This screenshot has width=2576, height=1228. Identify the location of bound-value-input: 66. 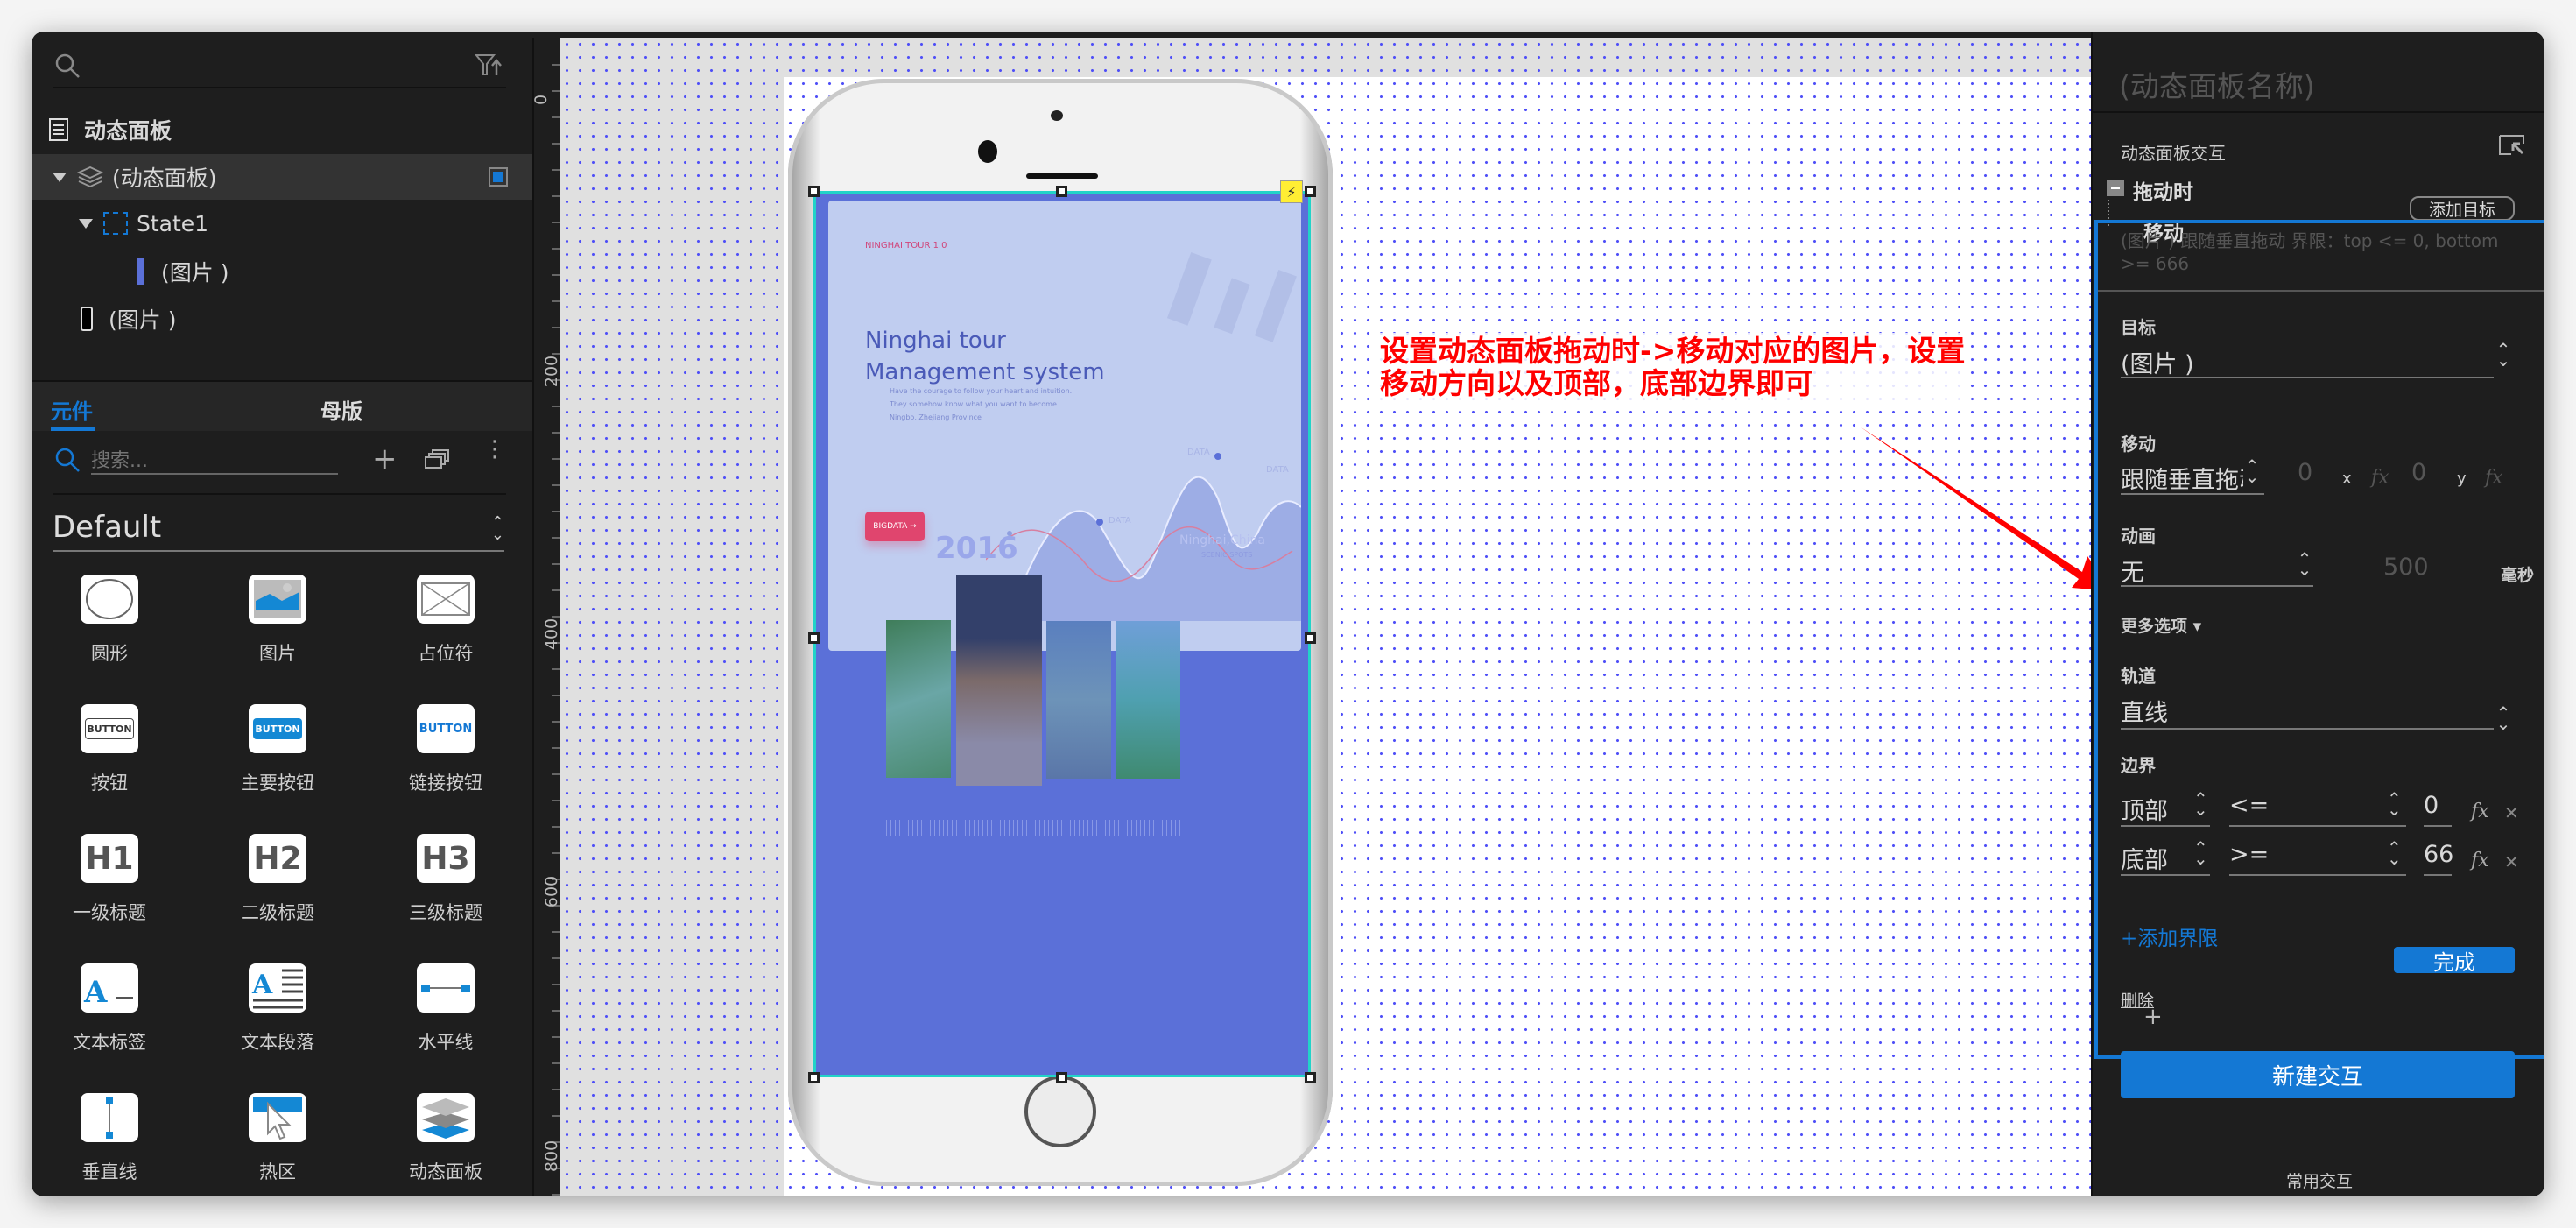
(2438, 854).